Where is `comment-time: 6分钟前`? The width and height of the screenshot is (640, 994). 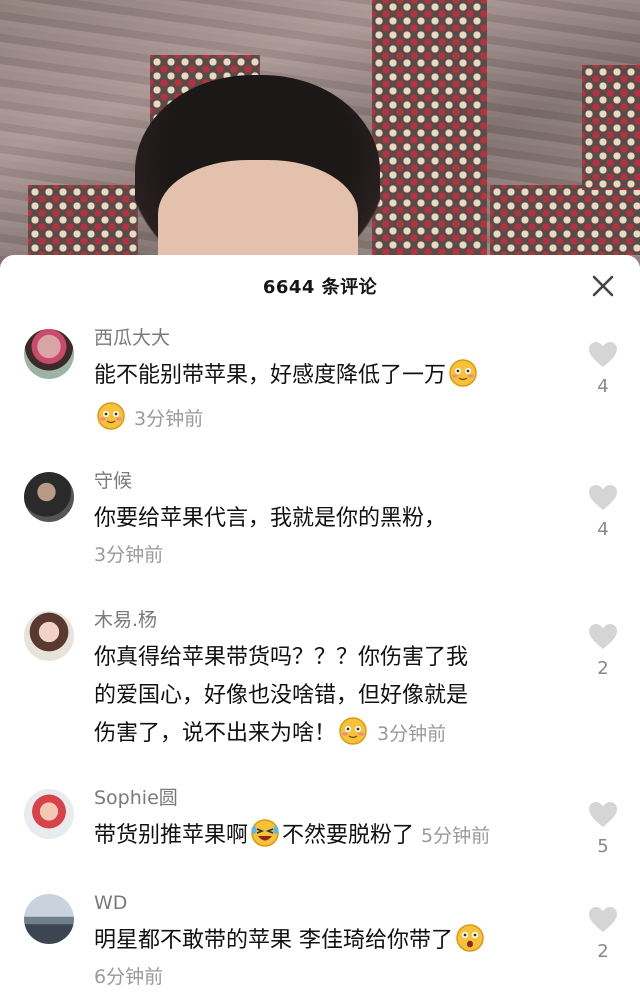 comment-time: 6分钟前 is located at coordinates (129, 977).